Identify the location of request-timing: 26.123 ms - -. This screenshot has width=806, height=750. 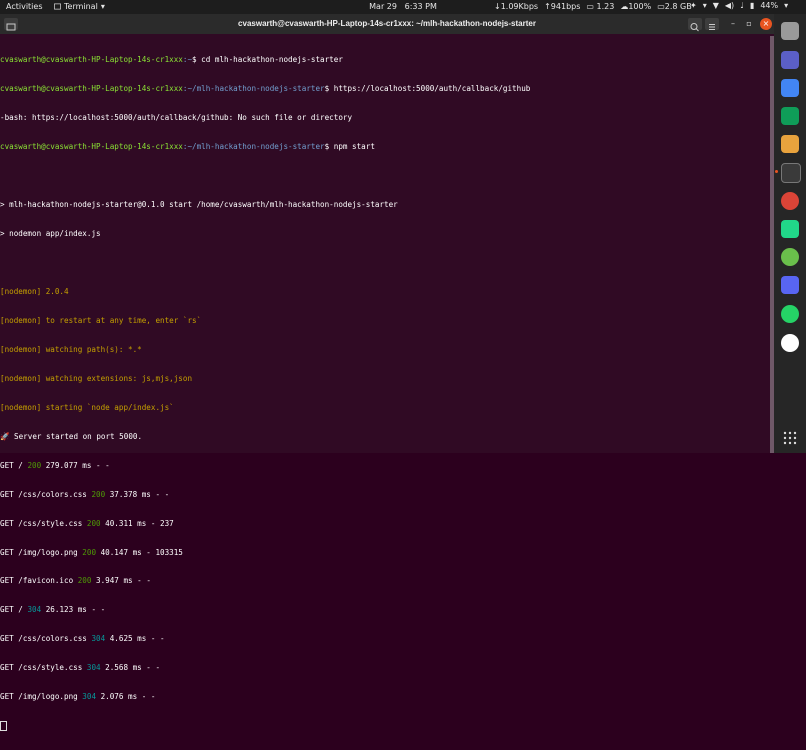
(73, 610).